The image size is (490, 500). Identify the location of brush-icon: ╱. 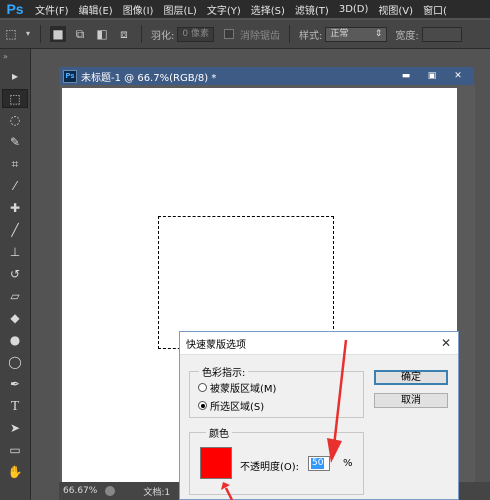
(15, 230).